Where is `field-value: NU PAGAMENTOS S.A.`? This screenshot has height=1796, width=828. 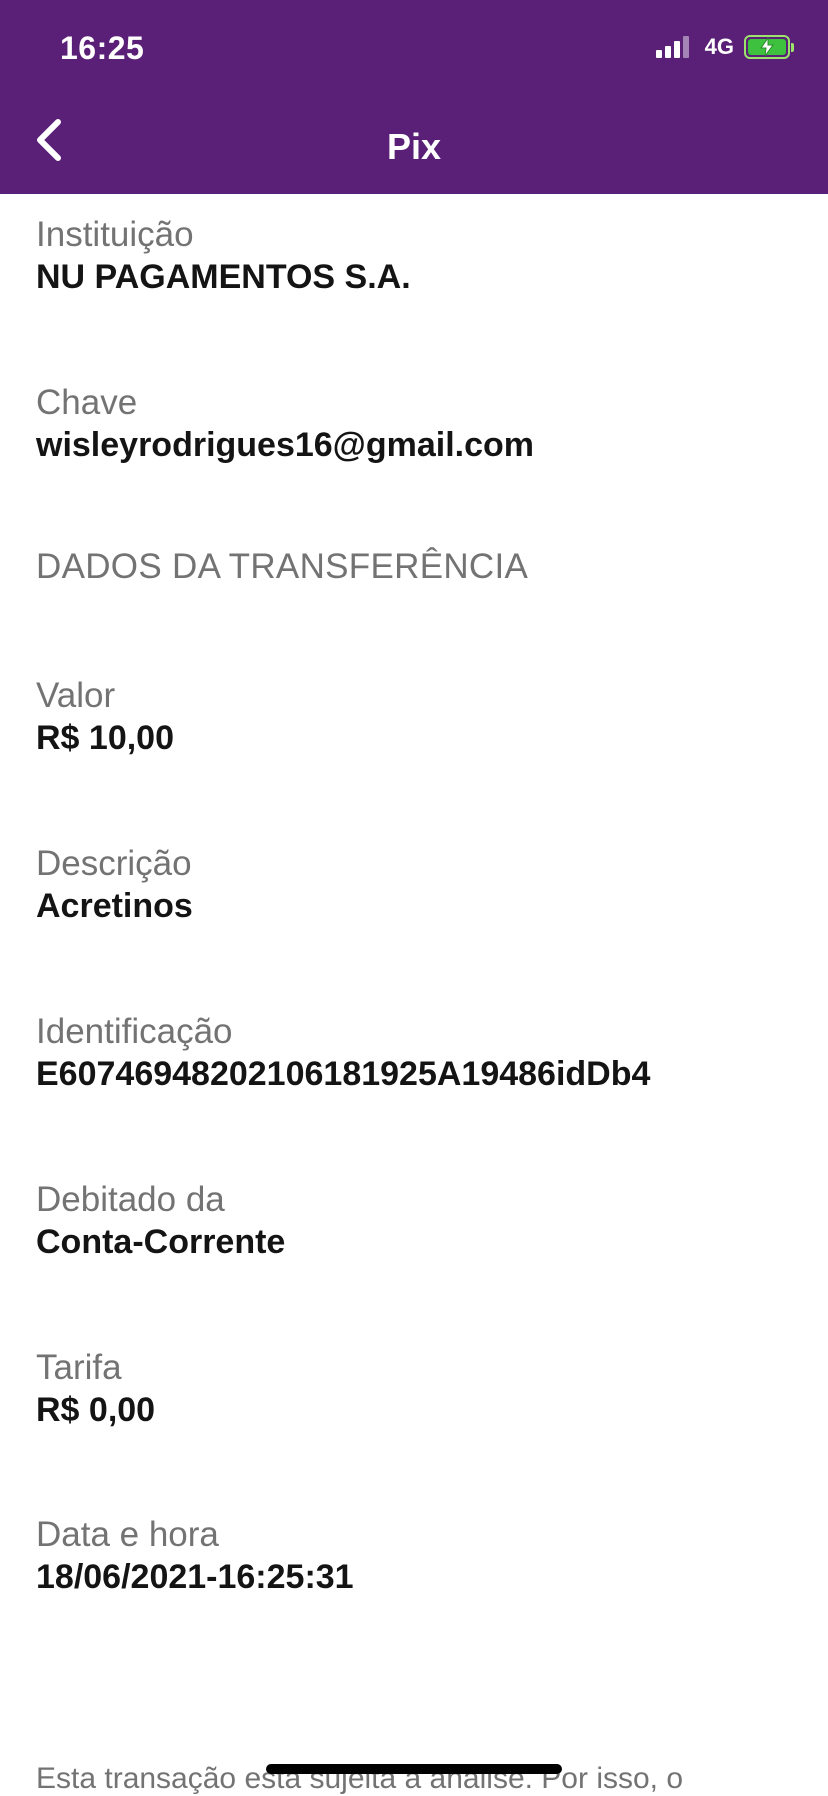
field-value: NU PAGAMENTOS S.A. is located at coordinates (223, 277).